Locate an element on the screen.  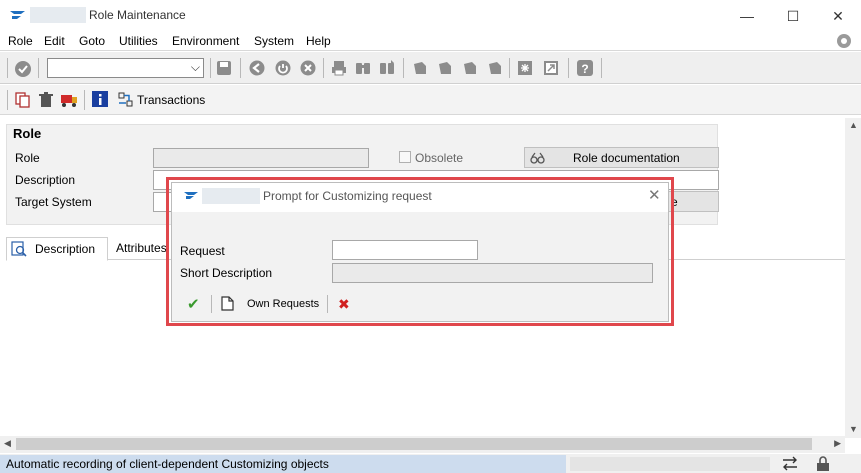
role-documentation-label: Role documentation is located at coordinates (626, 158).